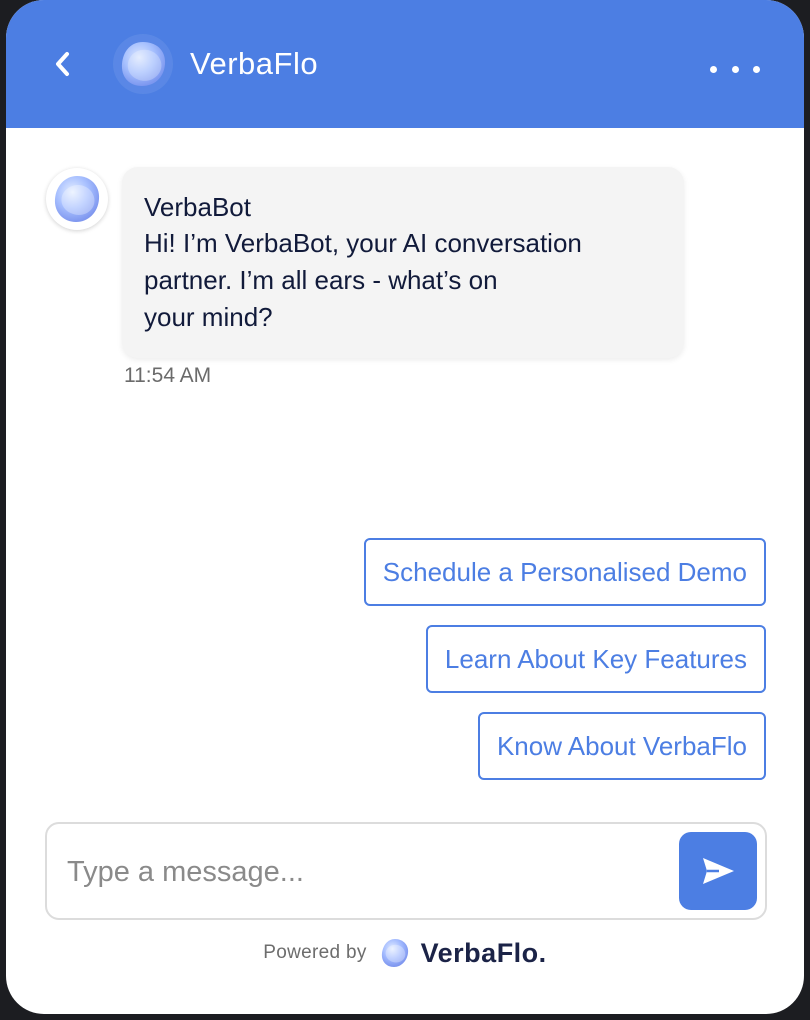 The height and width of the screenshot is (1020, 810). I want to click on chevron-left-icon, so click(62, 64).